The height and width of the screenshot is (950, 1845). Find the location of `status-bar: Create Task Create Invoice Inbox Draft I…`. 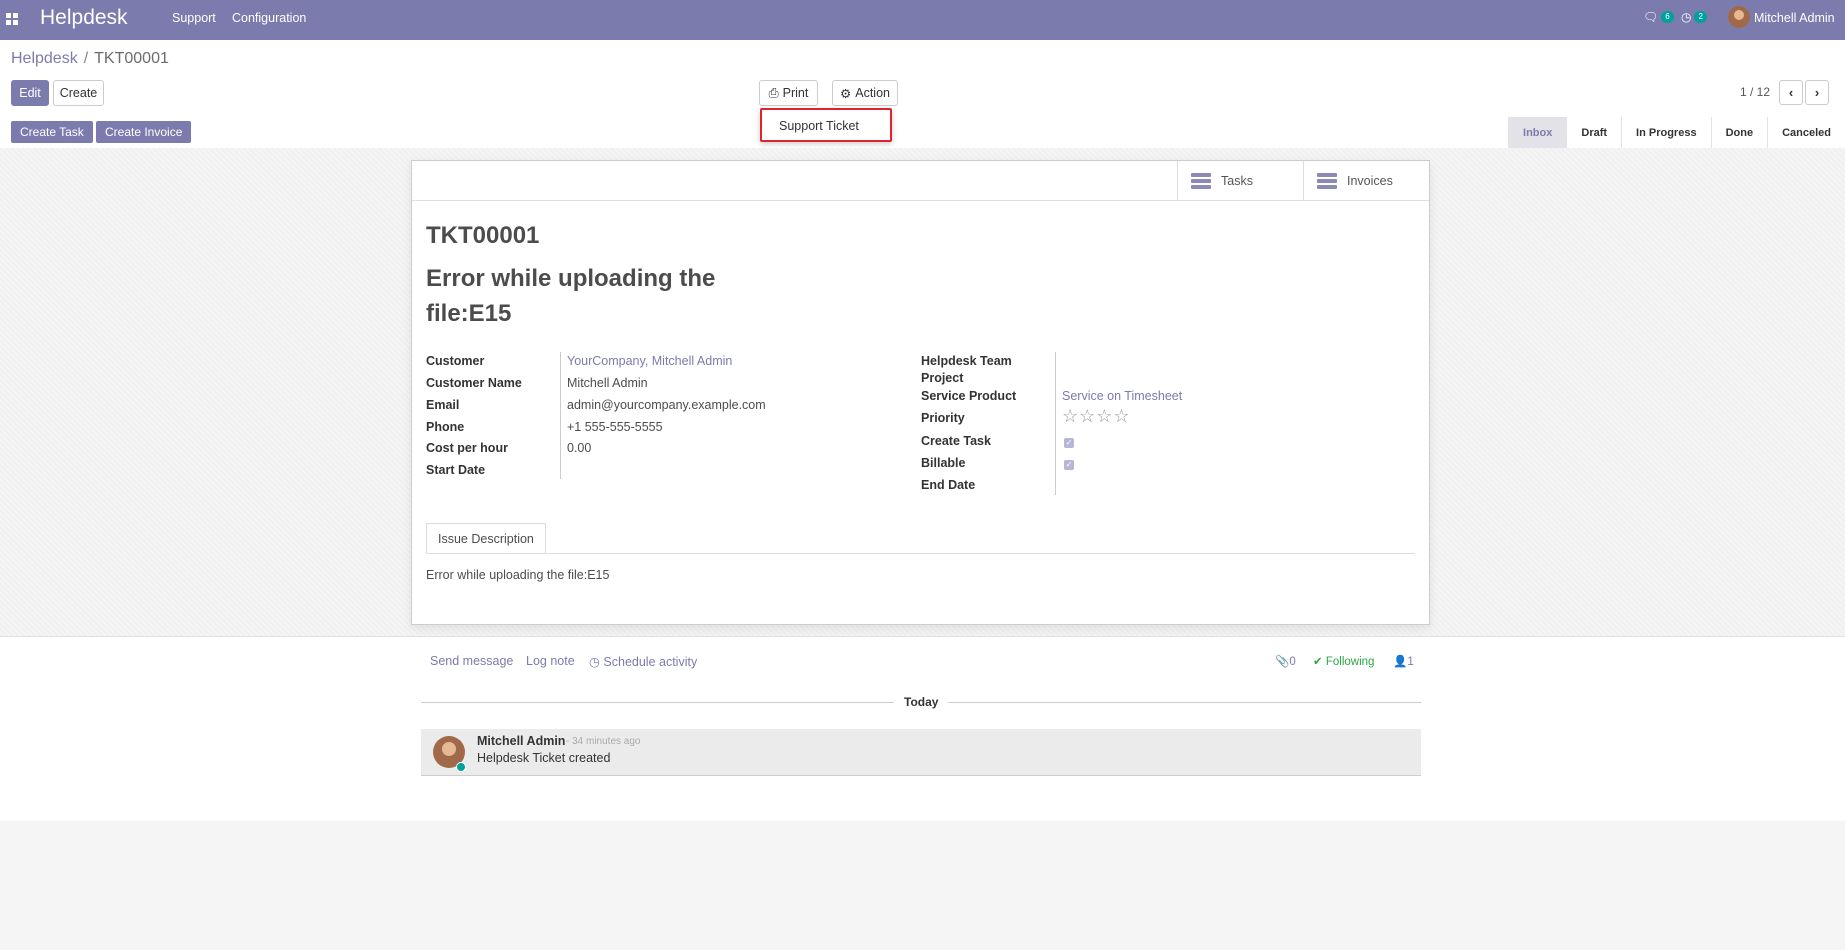

status-bar: Create Task Create Invoice Inbox Draft I… is located at coordinates (922, 133).